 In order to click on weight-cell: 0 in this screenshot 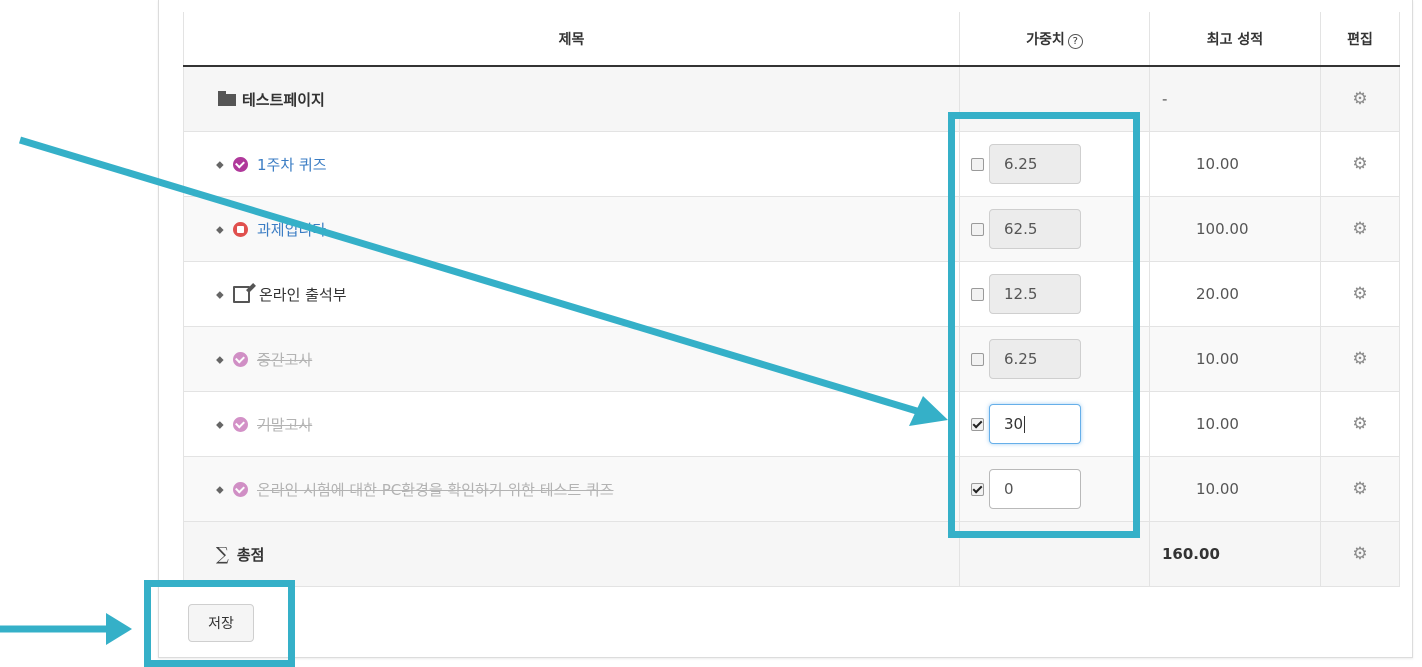, I will do `click(1054, 489)`.